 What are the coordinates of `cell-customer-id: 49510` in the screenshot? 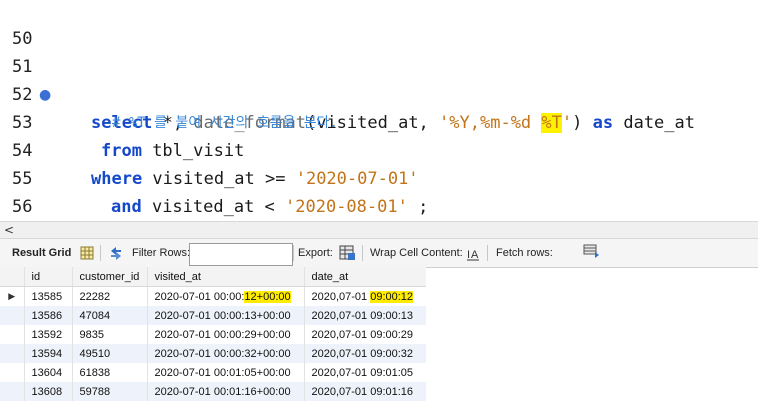 It's located at (110, 353).